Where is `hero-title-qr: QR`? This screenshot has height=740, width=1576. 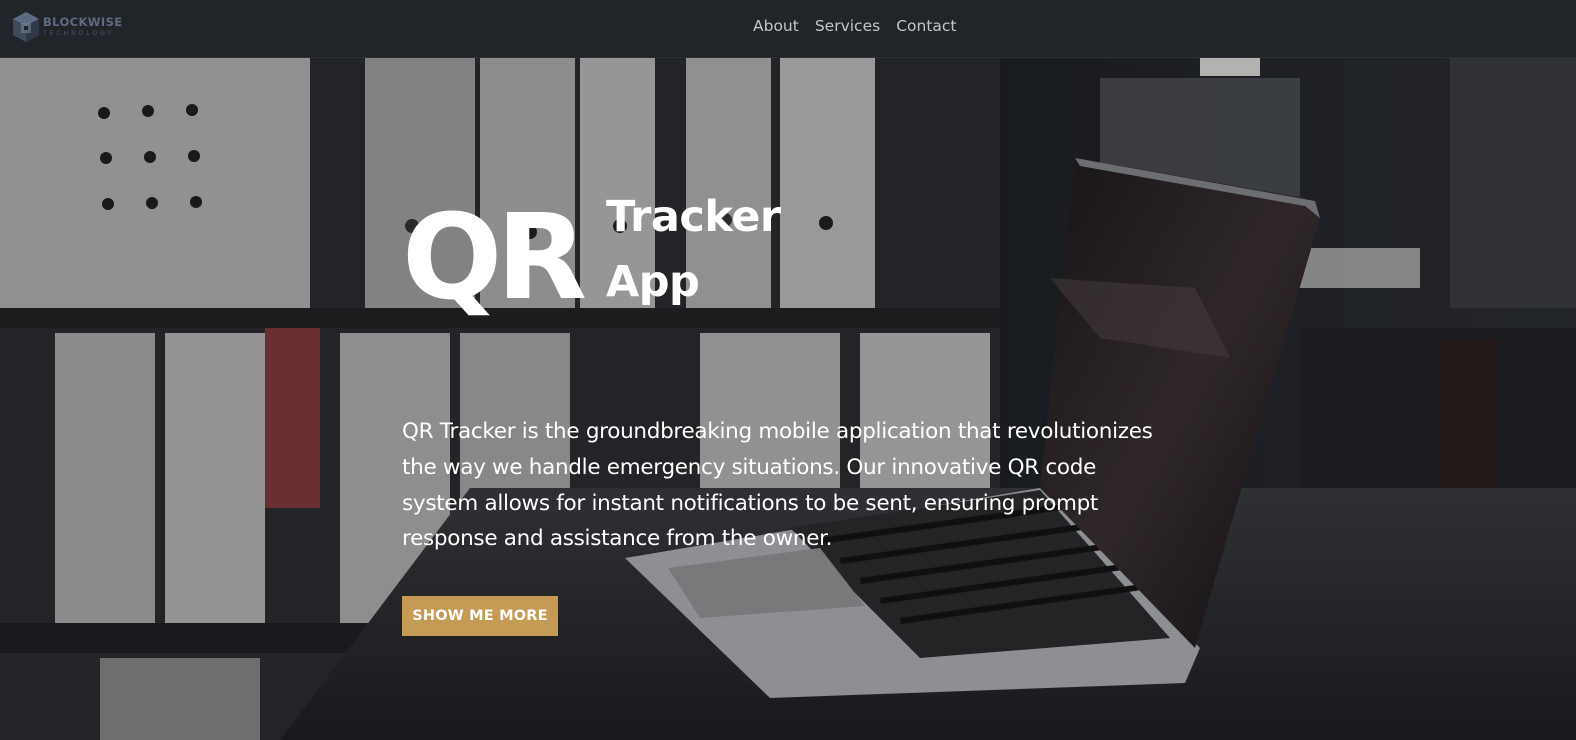 hero-title-qr: QR is located at coordinates (494, 257).